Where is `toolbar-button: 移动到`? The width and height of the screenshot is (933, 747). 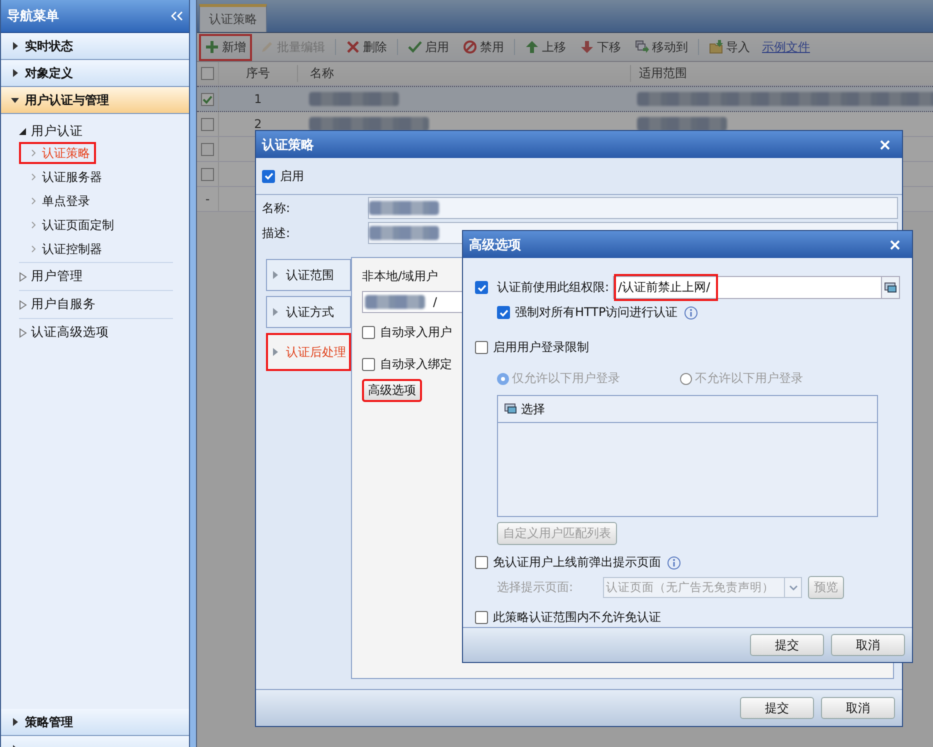 toolbar-button: 移动到 is located at coordinates (661, 47).